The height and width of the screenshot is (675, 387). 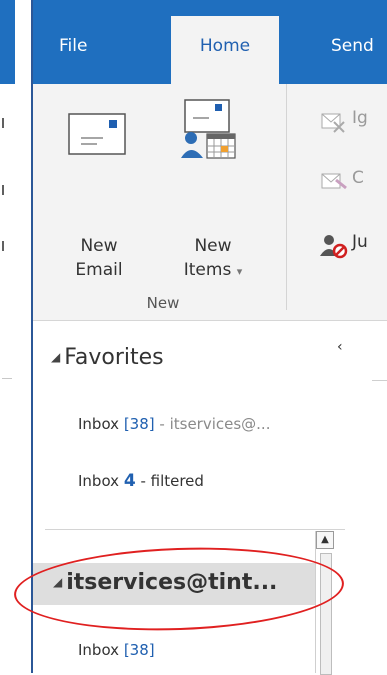 I want to click on new-items-button: New Items ▾, so click(x=213, y=184).